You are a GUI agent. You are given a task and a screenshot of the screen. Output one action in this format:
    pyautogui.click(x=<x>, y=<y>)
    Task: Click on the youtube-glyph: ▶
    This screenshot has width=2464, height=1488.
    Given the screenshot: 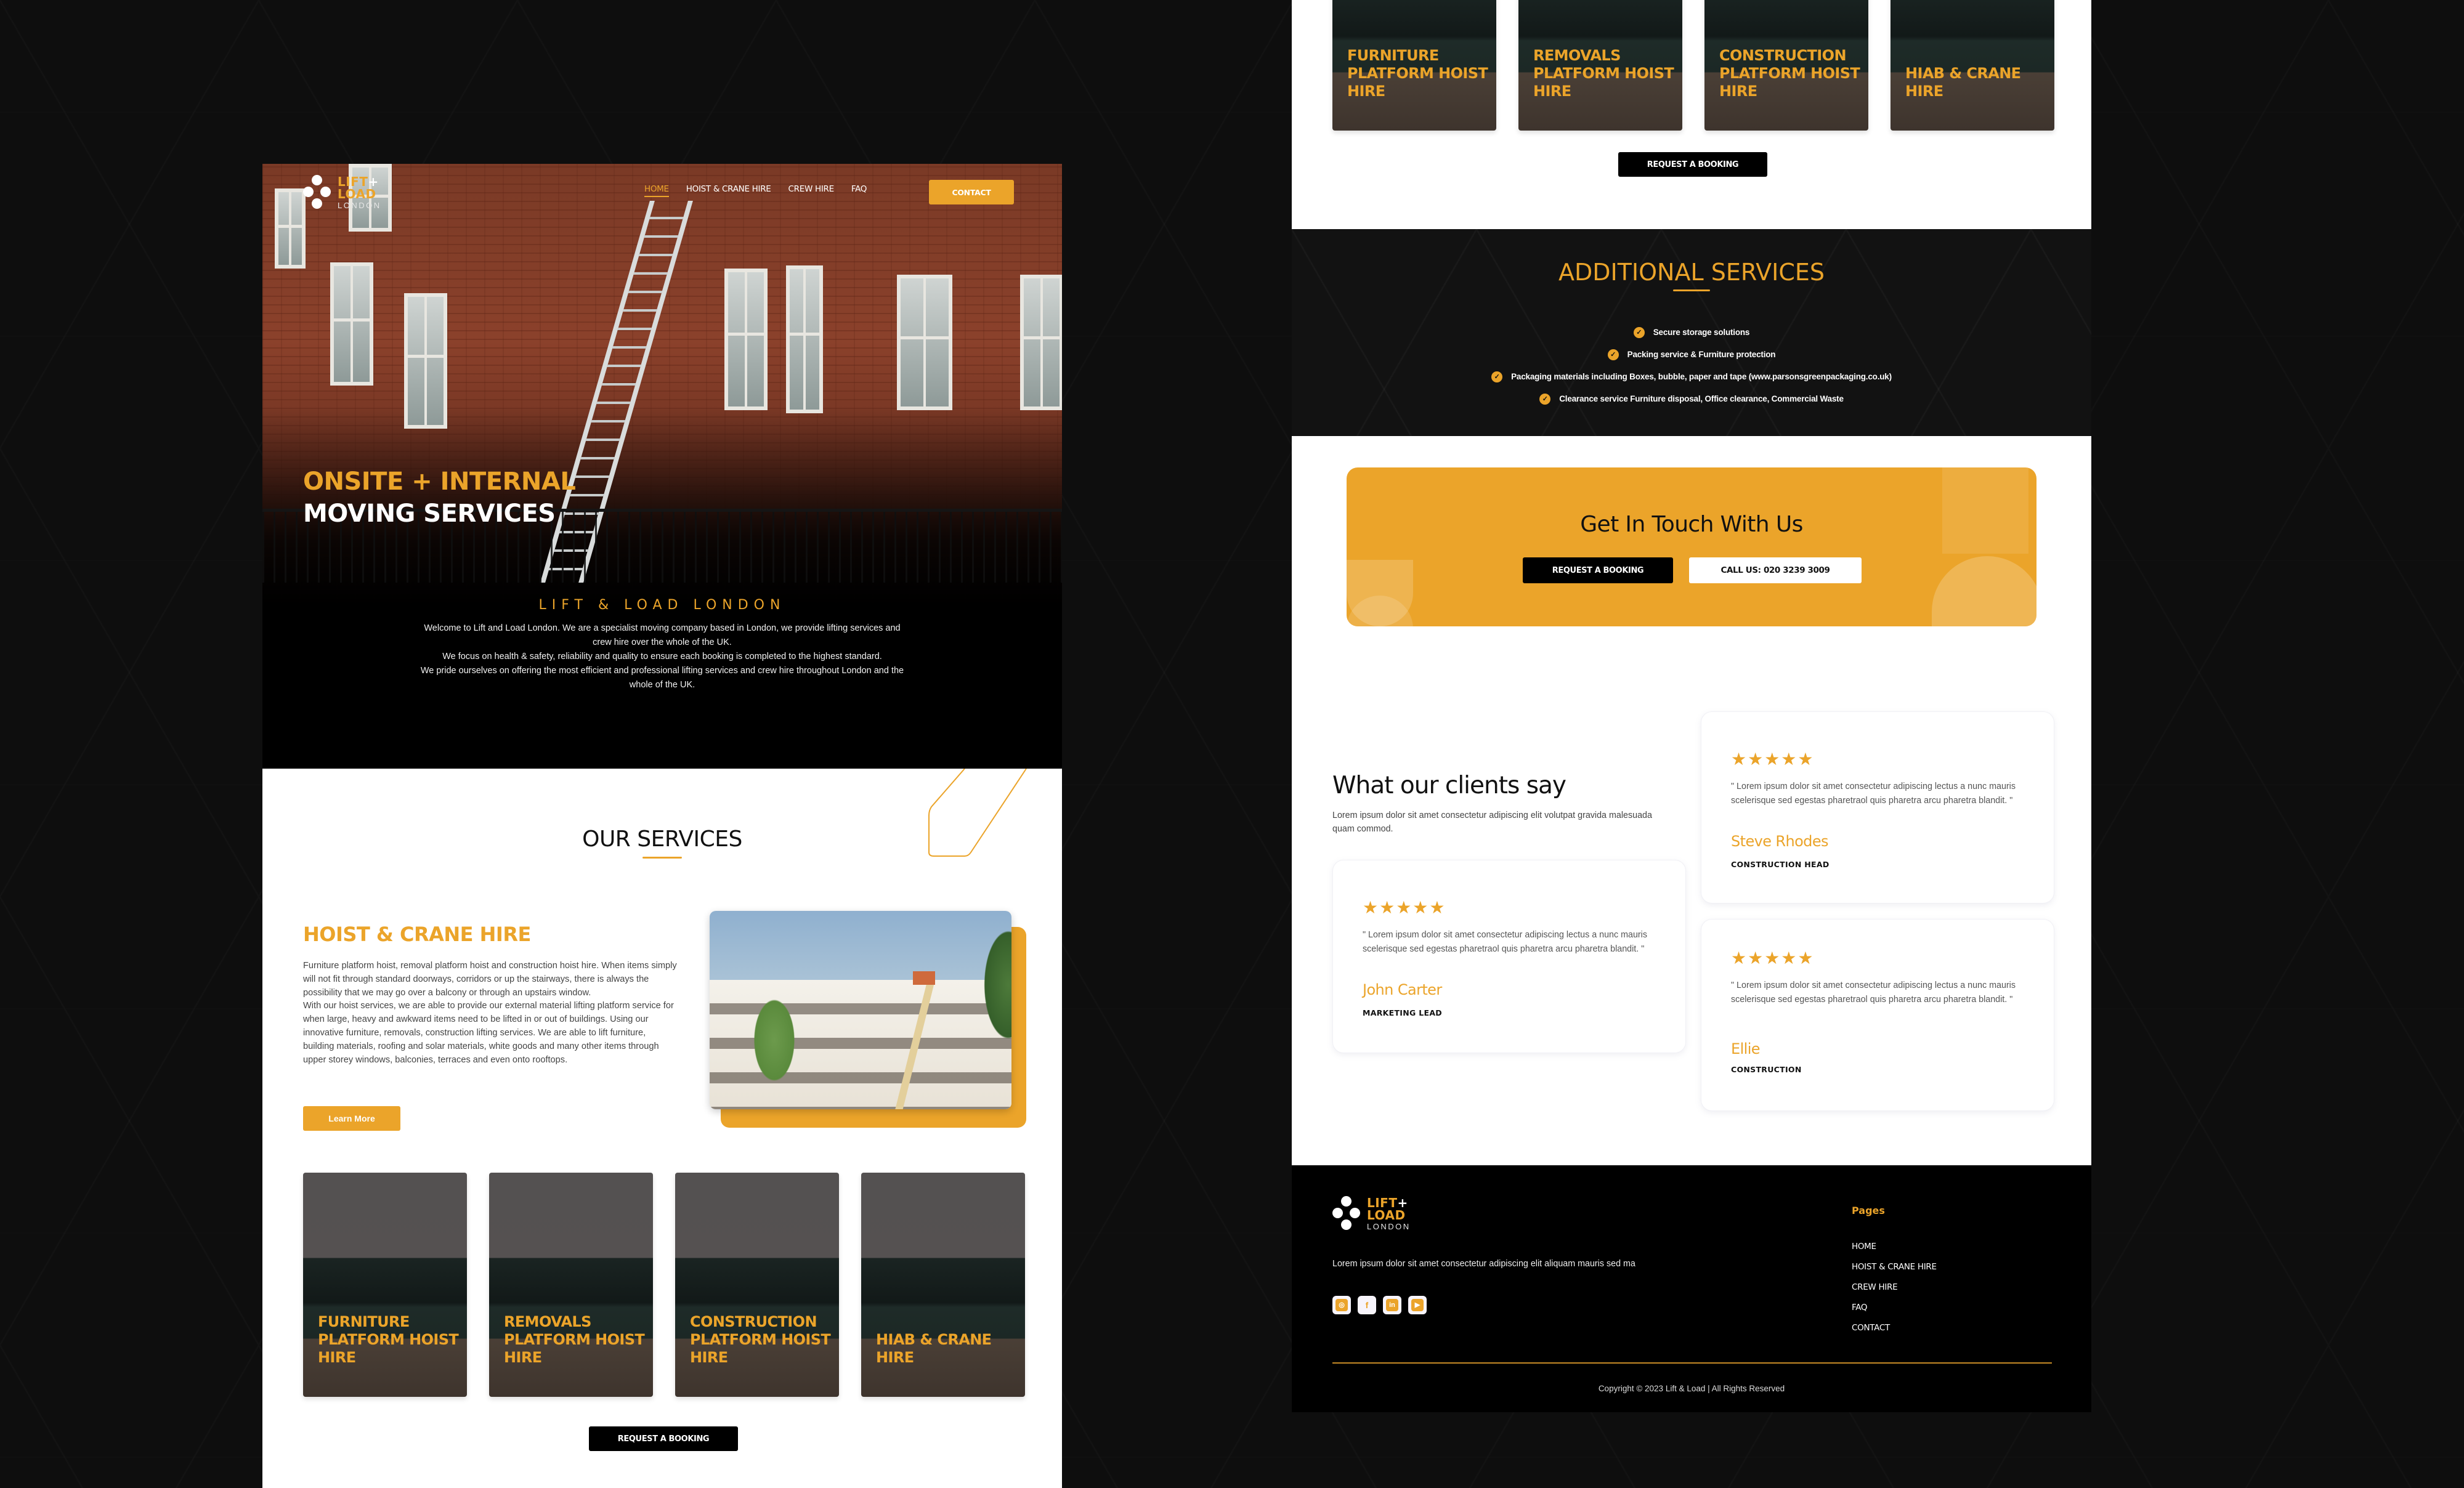 What is the action you would take?
    pyautogui.click(x=1417, y=1305)
    